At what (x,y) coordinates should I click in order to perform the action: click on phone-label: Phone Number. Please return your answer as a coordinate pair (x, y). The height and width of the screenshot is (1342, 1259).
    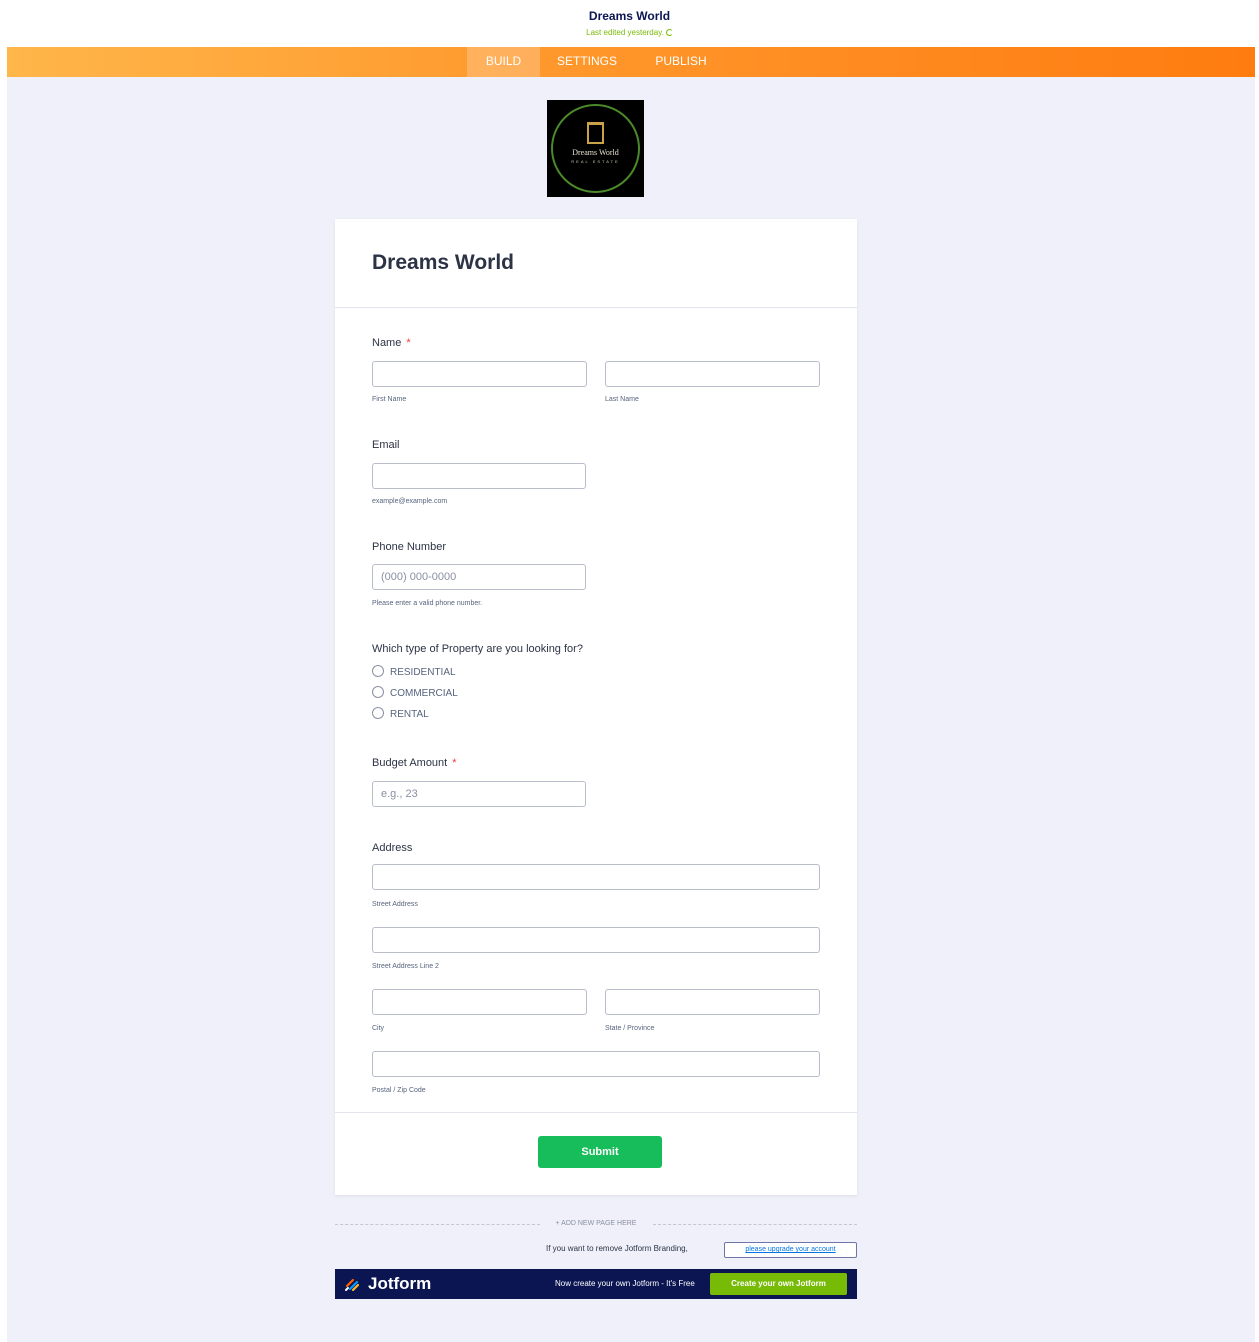
    Looking at the image, I should click on (409, 547).